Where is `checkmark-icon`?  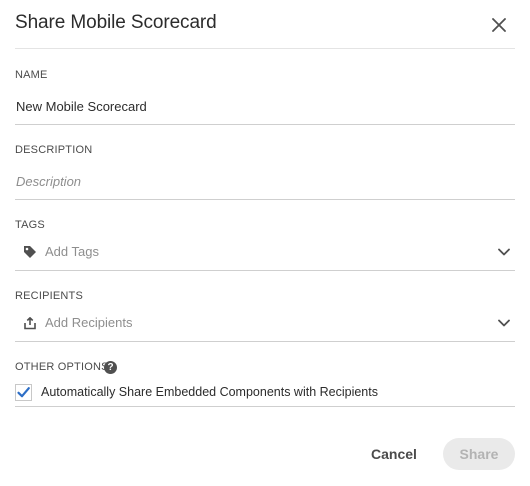 checkmark-icon is located at coordinates (23, 392).